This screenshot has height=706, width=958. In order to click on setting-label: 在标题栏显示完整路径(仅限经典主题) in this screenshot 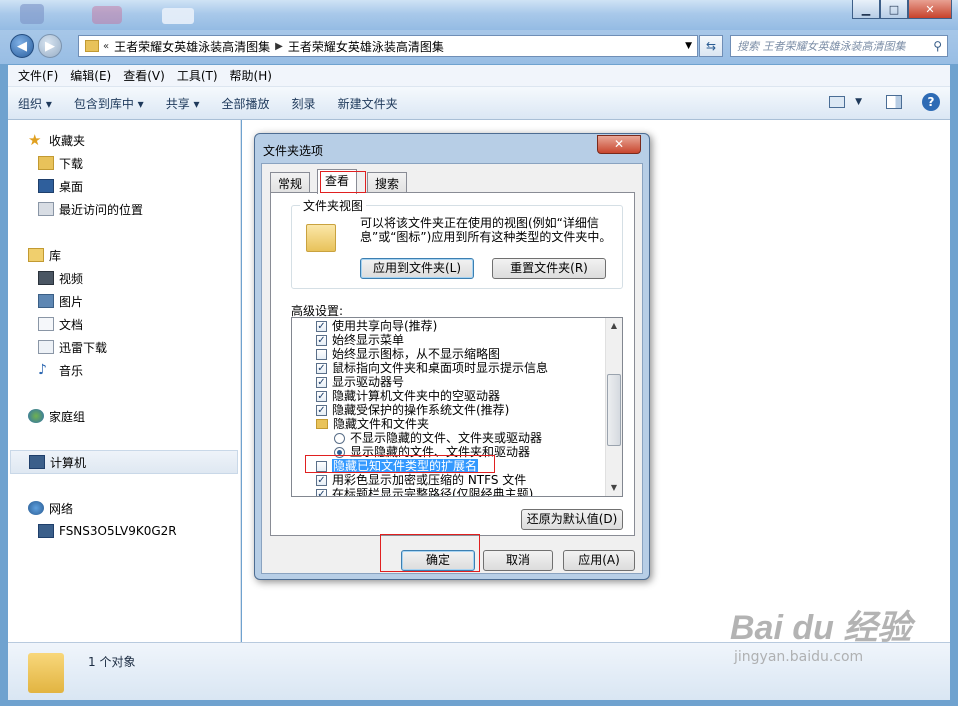, I will do `click(433, 491)`.